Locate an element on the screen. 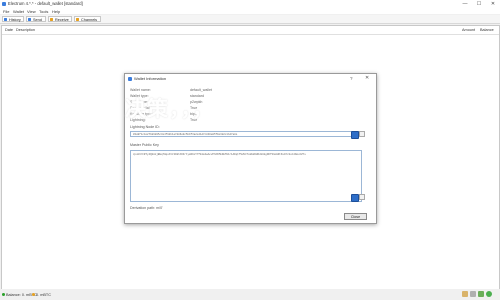  lightning-balance-text: 0. mBTC is located at coordinates (43, 294).